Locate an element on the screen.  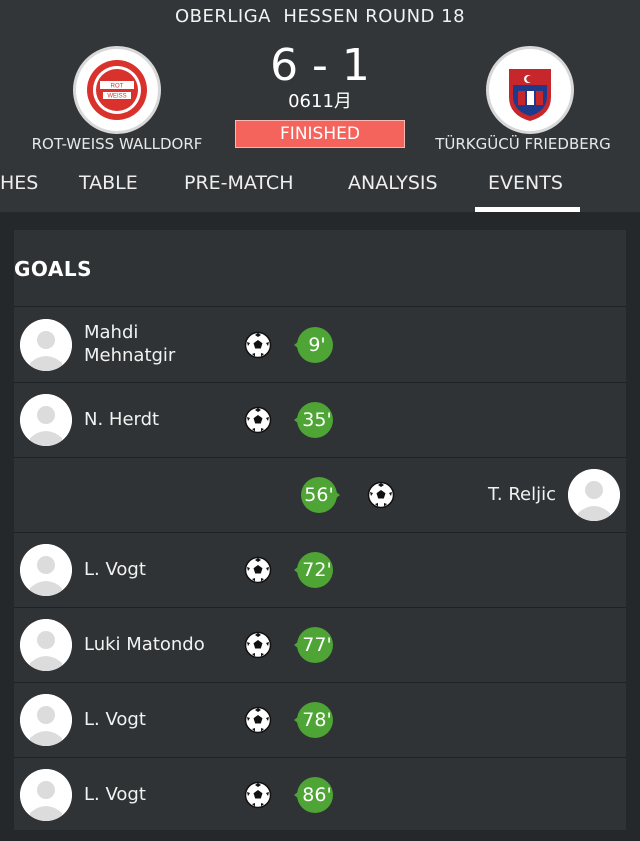
player-name: Luki Matondo is located at coordinates (154, 644).